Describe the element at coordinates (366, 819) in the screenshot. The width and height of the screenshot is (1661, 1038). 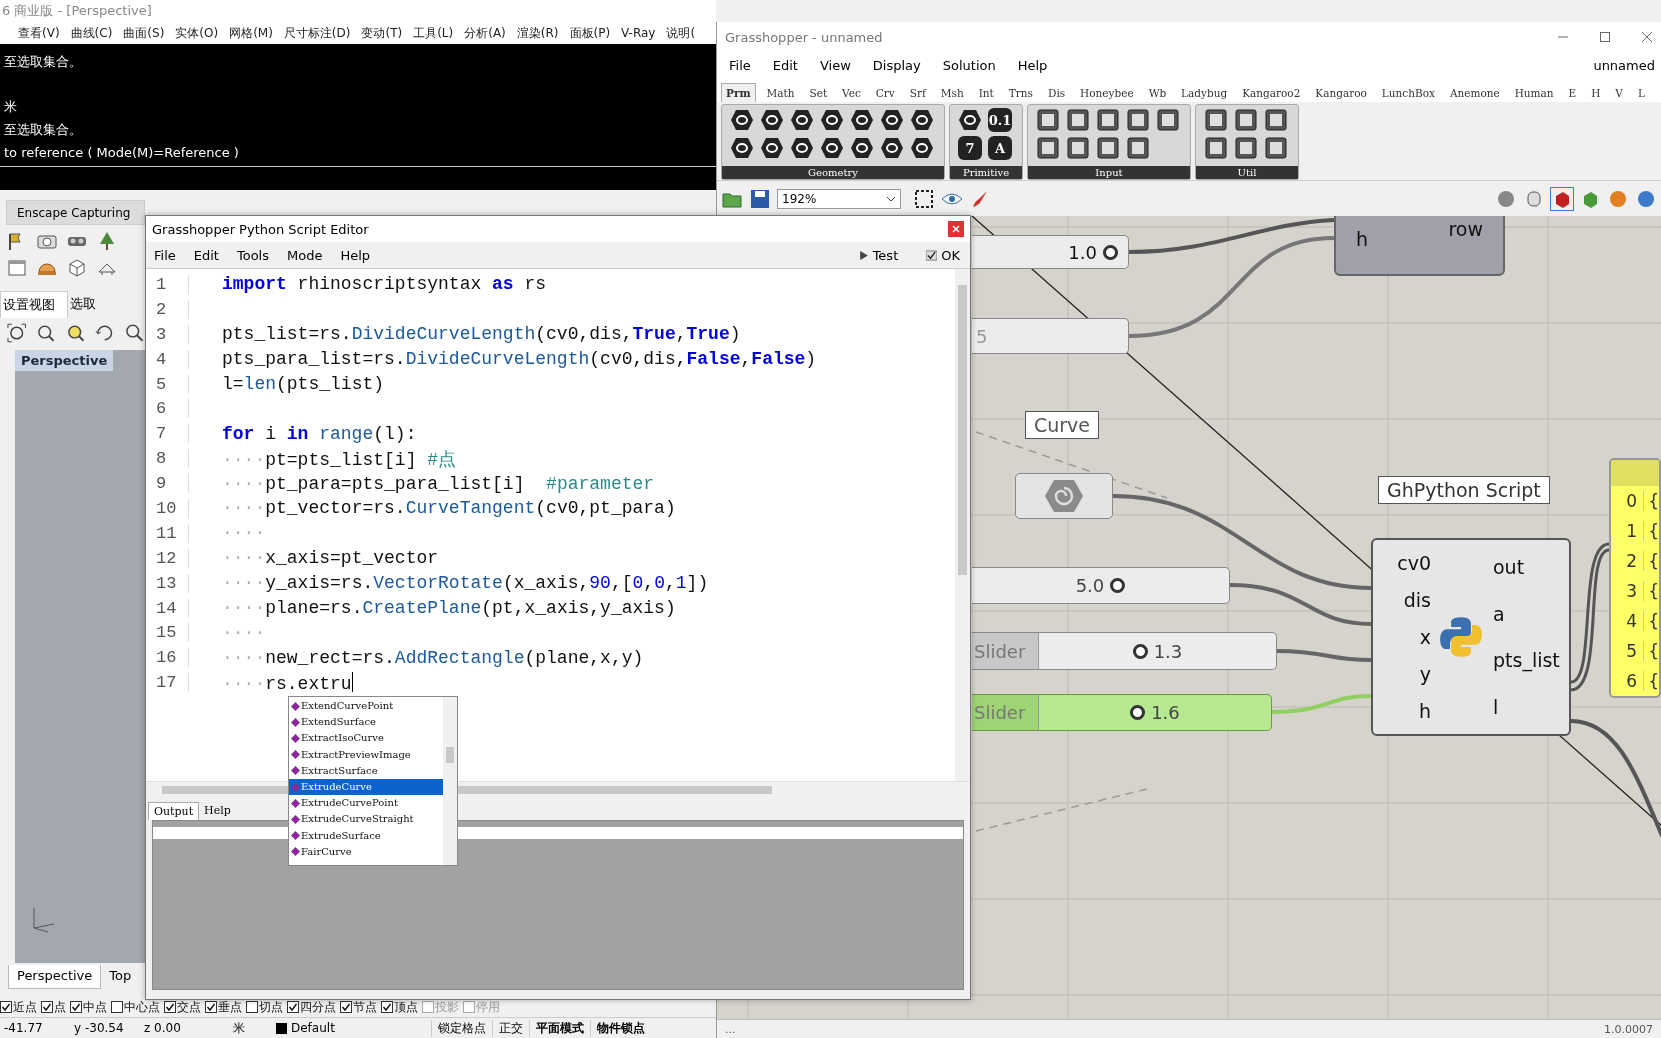
I see `autocomplete-item: ExtrudeCurveStraight` at that location.